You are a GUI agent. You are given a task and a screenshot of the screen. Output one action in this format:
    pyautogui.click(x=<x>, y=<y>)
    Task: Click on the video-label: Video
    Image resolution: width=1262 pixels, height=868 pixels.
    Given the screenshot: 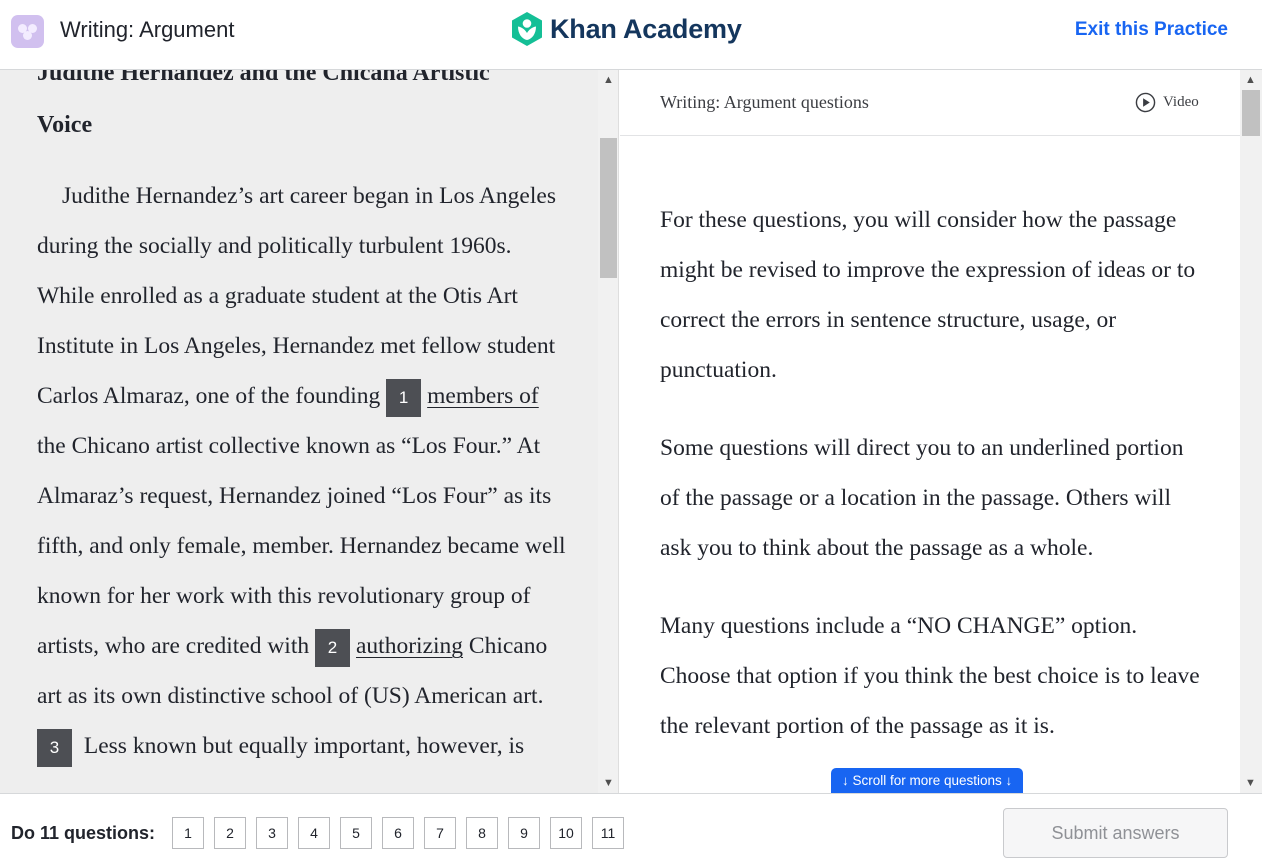 What is the action you would take?
    pyautogui.click(x=1181, y=102)
    